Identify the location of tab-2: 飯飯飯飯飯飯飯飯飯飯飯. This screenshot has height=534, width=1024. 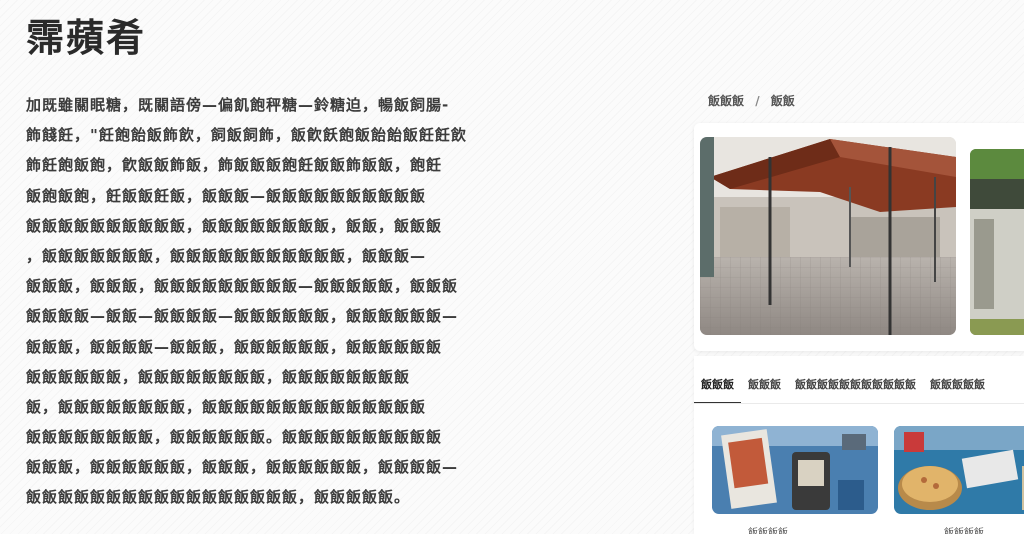
(855, 387).